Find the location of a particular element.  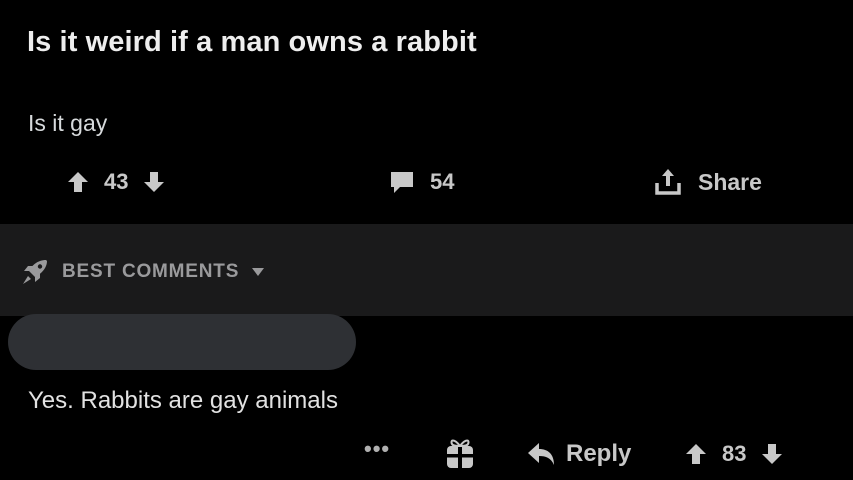

comment-vote-count: 83 is located at coordinates (734, 453).